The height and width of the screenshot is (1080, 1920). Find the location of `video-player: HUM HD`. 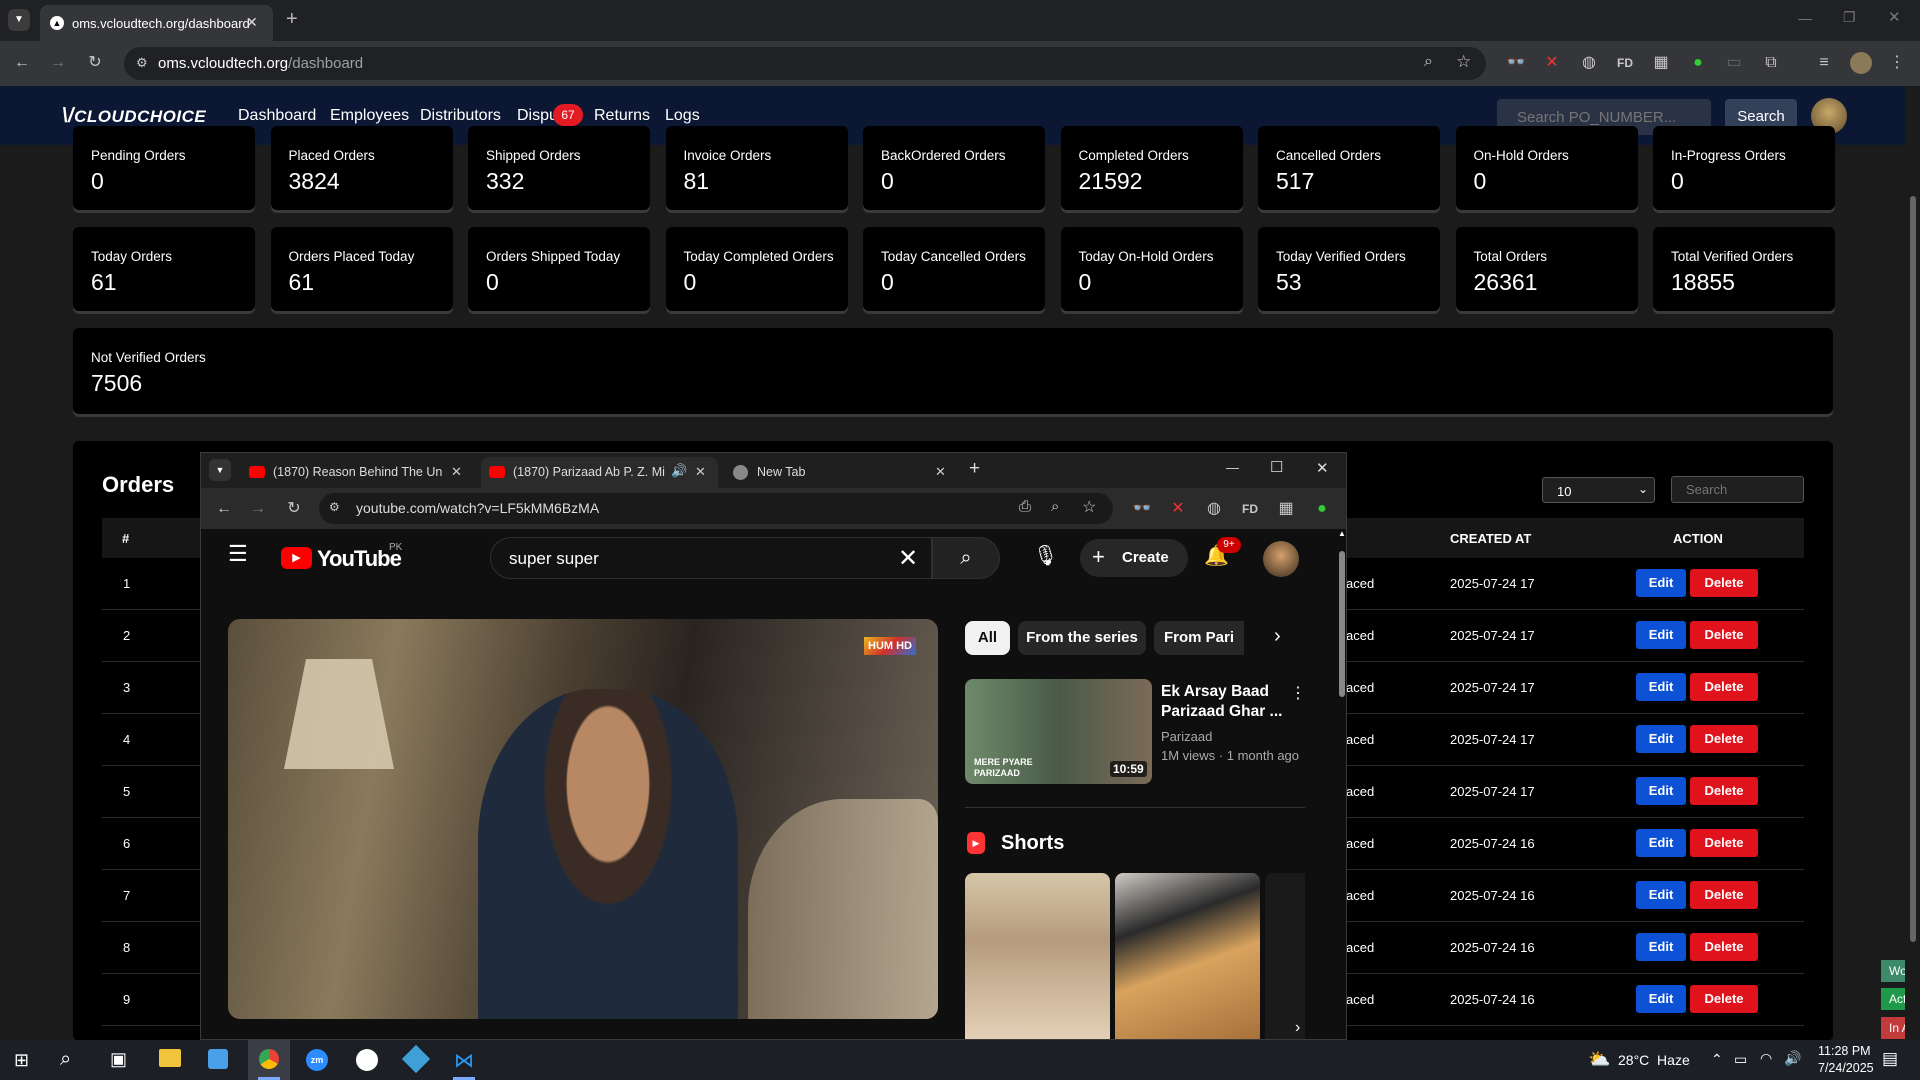

video-player: HUM HD is located at coordinates (583, 819).